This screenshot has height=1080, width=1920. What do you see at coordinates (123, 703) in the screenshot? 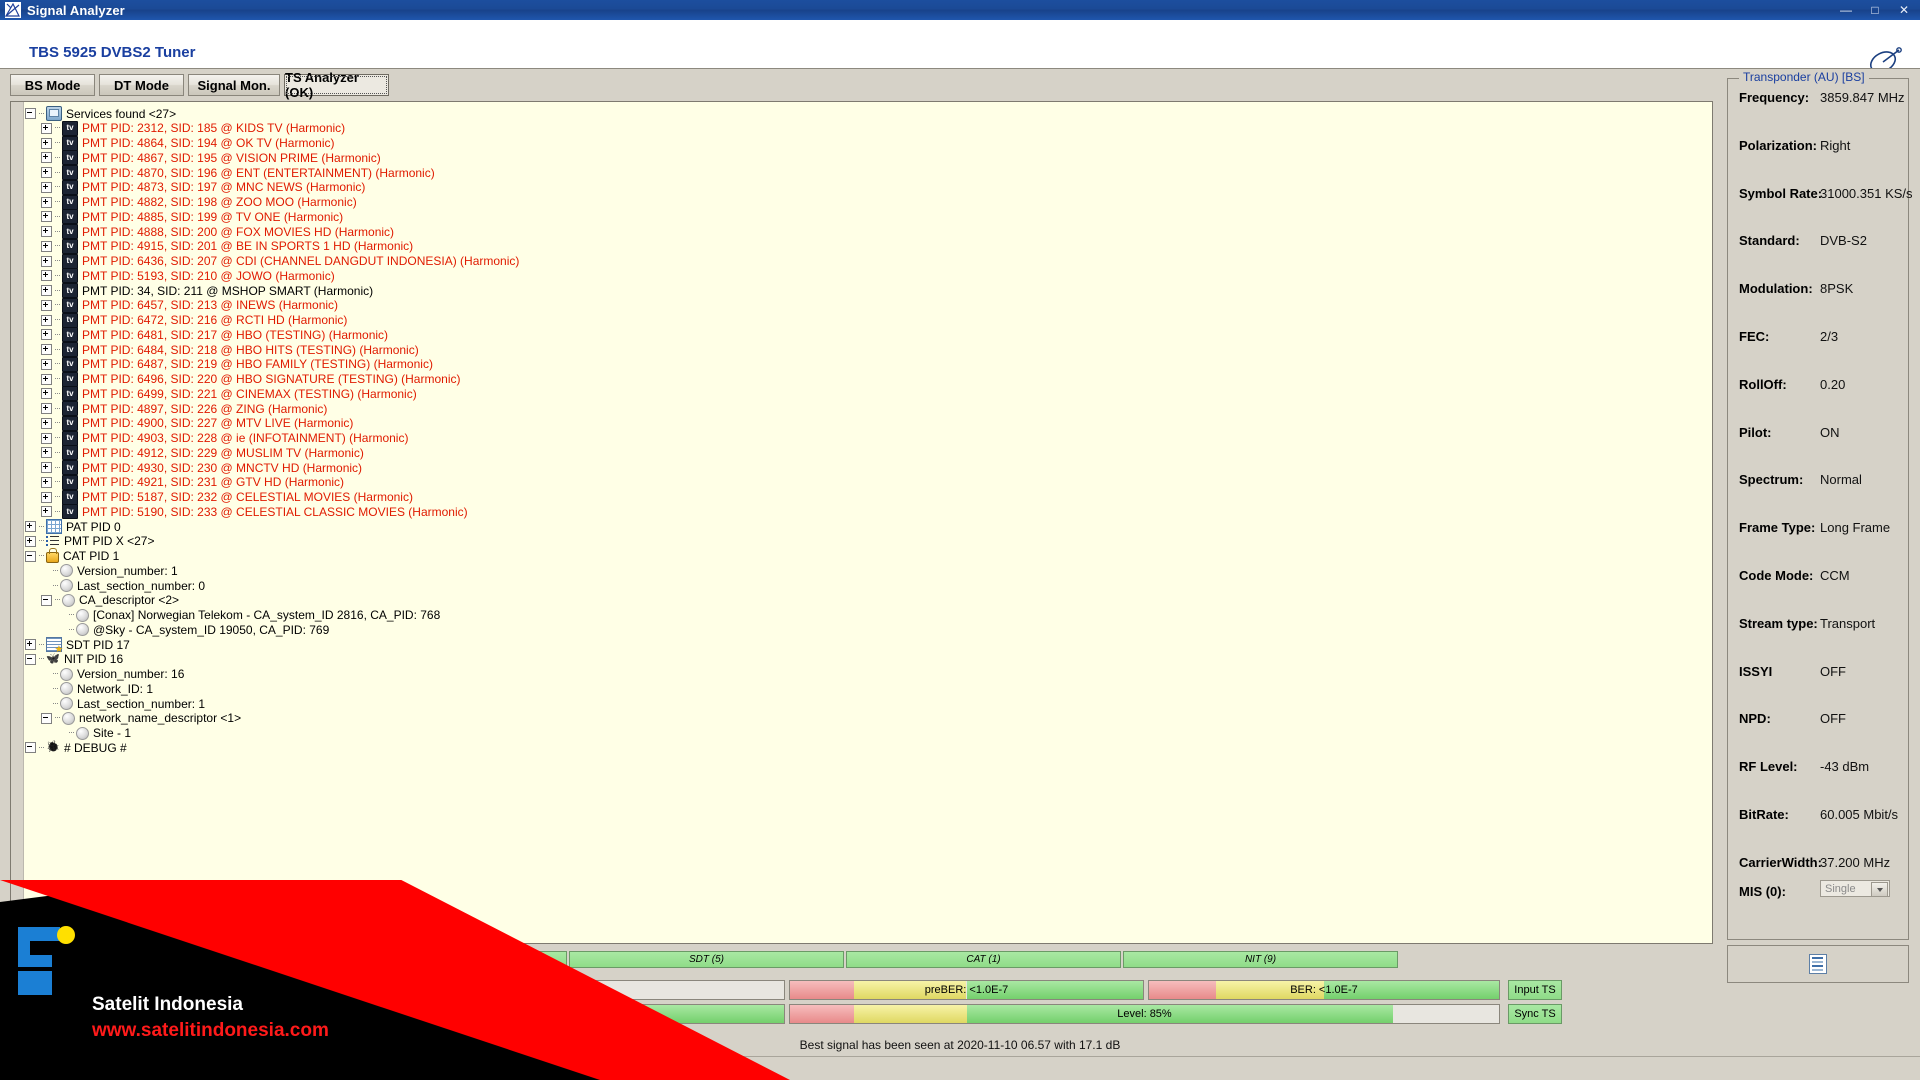
I see `tree-node: Last_section_number: 1` at bounding box center [123, 703].